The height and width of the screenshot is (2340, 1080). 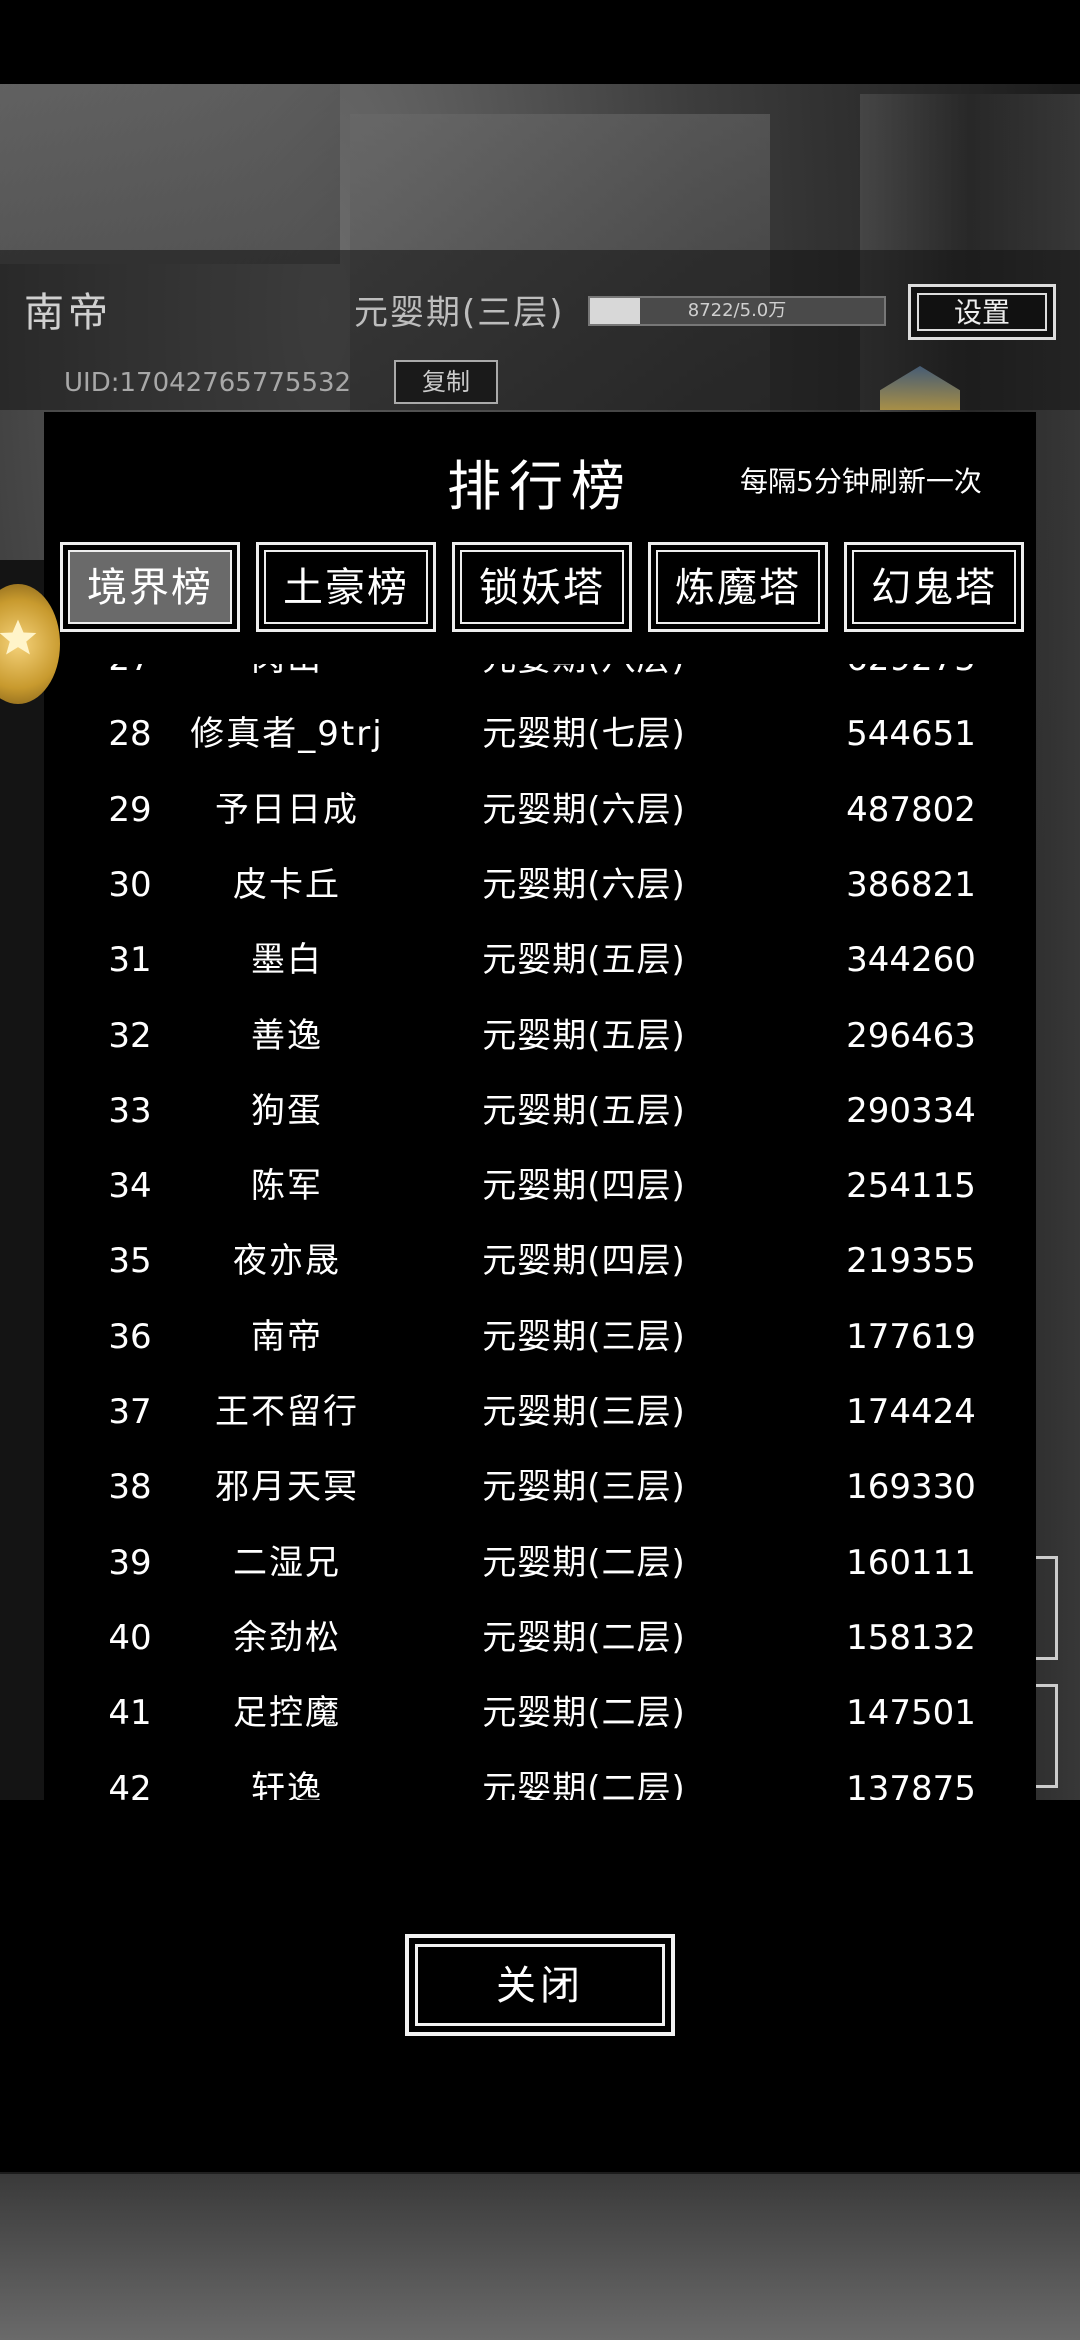 I want to click on name-cell: 南帝, so click(x=287, y=1336).